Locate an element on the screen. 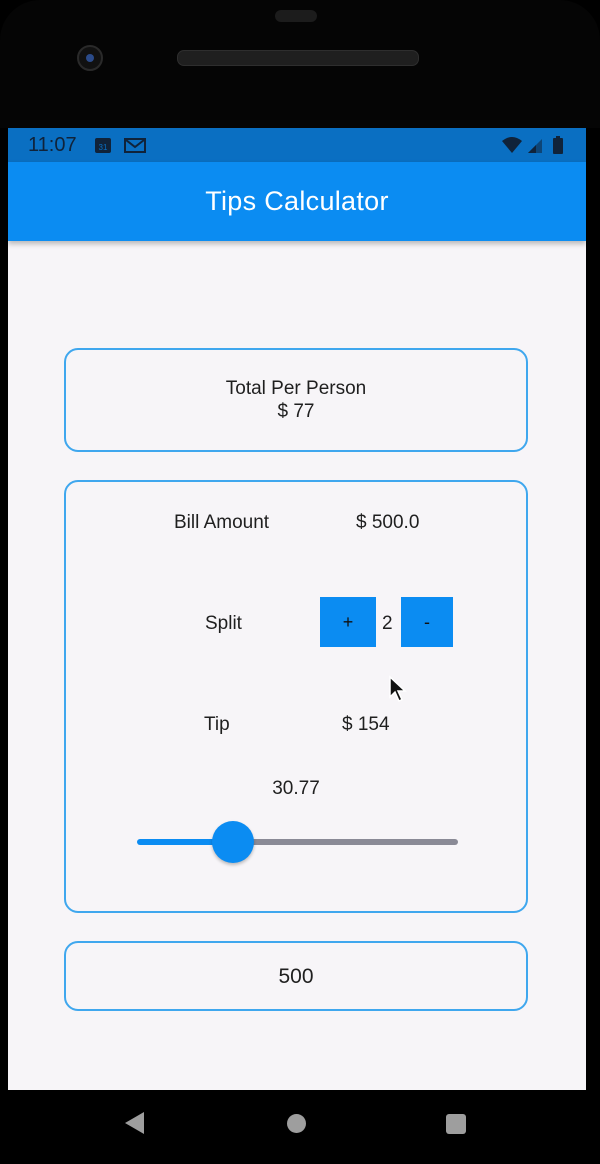 Image resolution: width=600 pixels, height=1164 pixels. status-bar: 11:07 31 is located at coordinates (297, 145).